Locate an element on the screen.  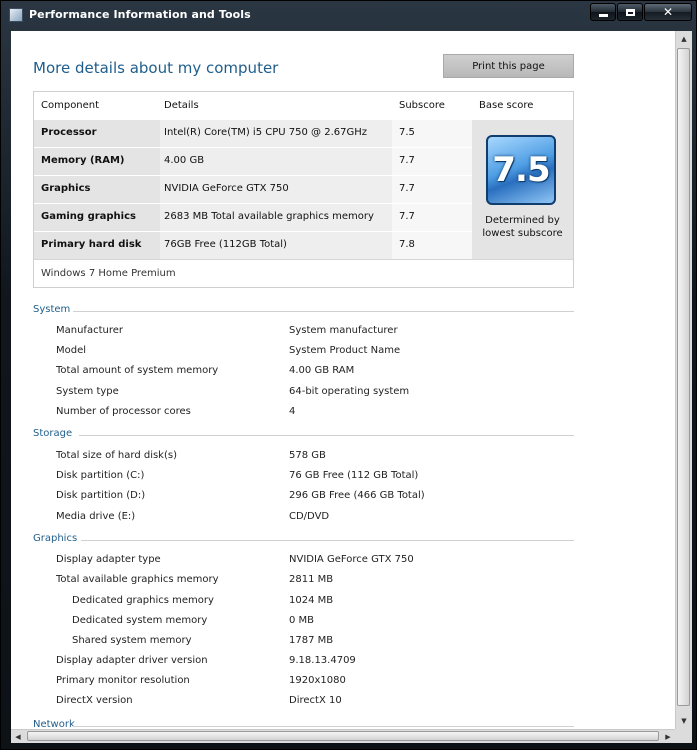
detail-row: System type 64-bit operating system is located at coordinates (311, 394).